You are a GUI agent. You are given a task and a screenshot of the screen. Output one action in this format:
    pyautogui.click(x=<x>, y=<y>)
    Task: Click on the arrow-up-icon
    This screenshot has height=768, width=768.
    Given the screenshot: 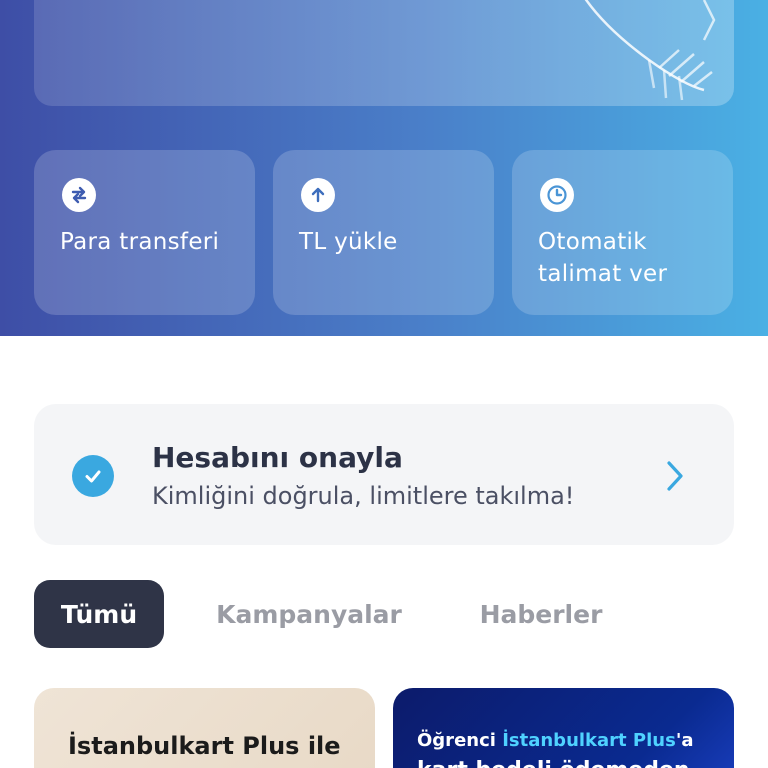 What is the action you would take?
    pyautogui.click(x=318, y=195)
    